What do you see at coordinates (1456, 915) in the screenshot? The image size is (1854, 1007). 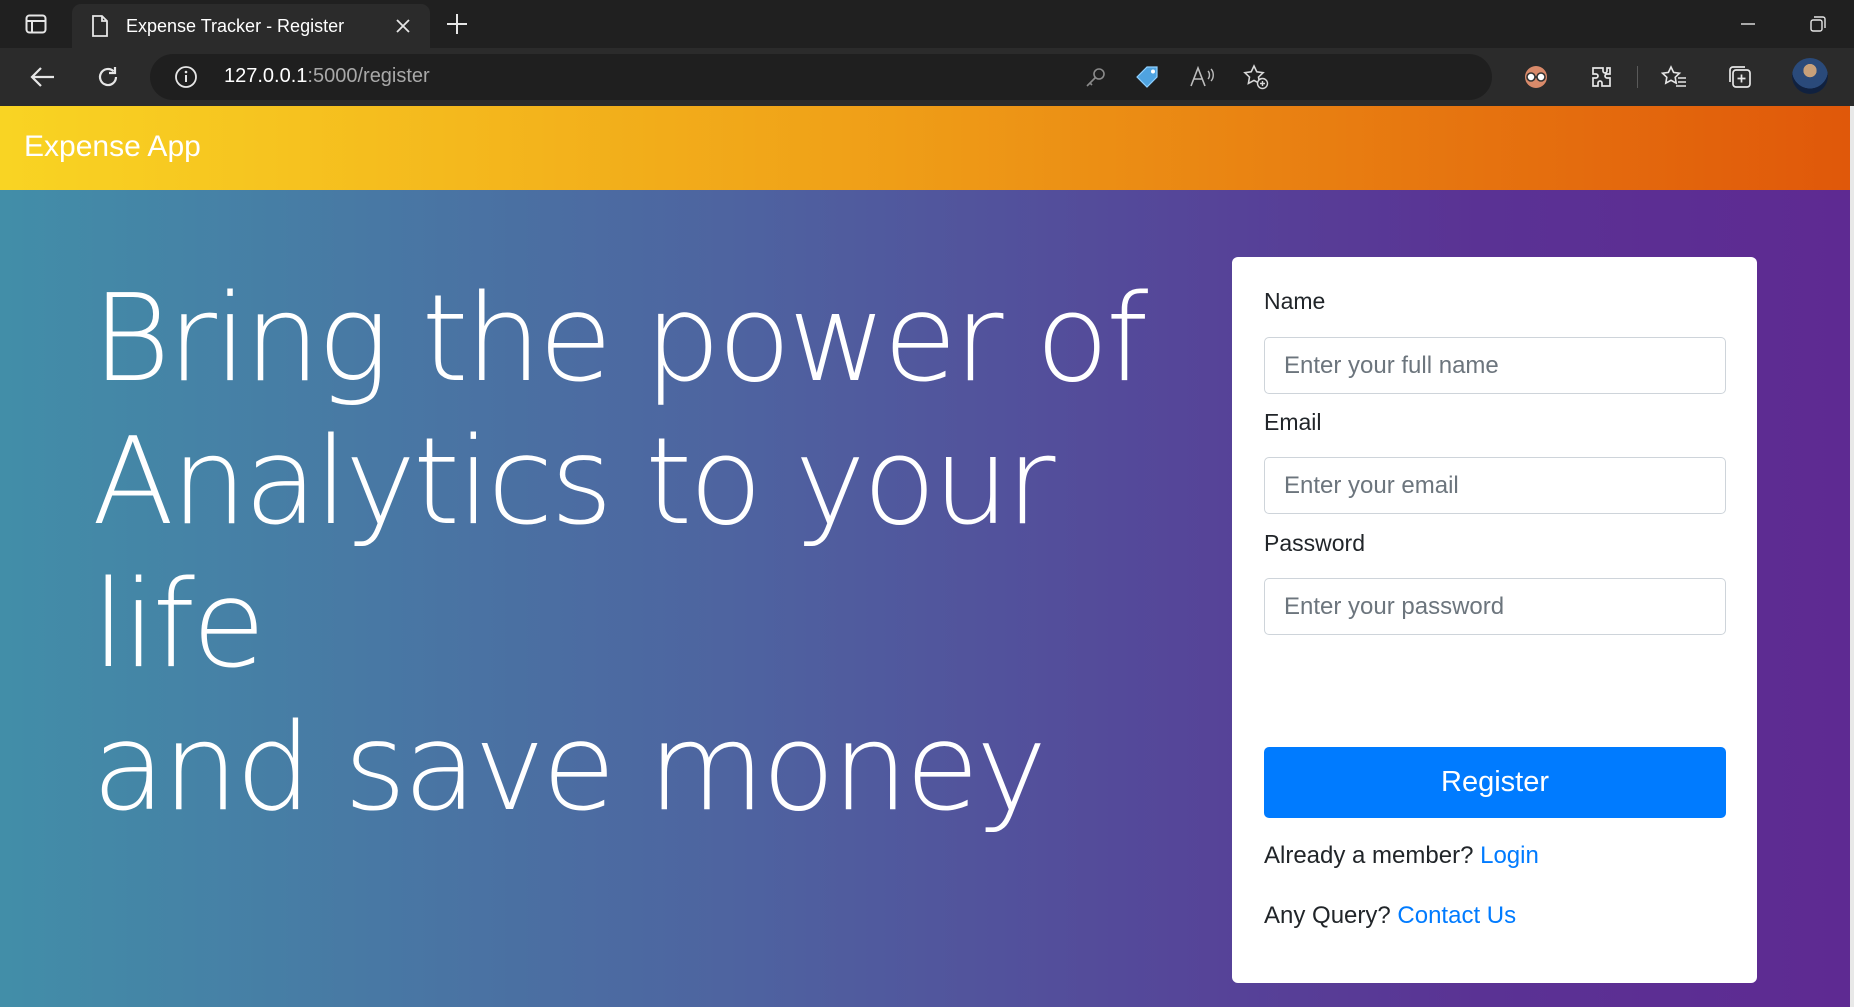 I see `contact-us-link: Contact Us` at bounding box center [1456, 915].